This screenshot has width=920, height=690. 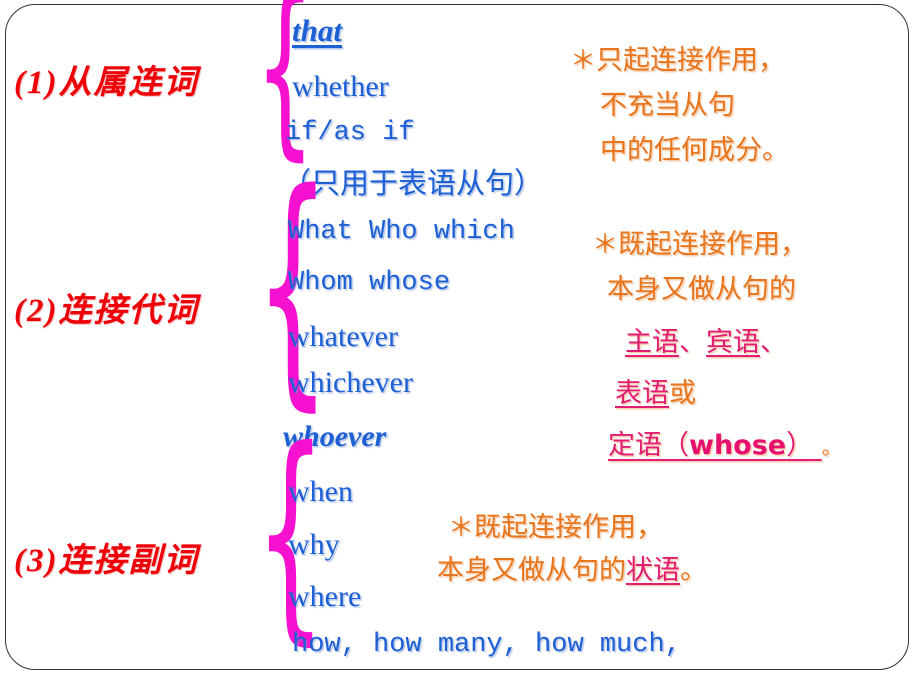 I want to click on section-2-heading: (2)连接代词, so click(x=106, y=311).